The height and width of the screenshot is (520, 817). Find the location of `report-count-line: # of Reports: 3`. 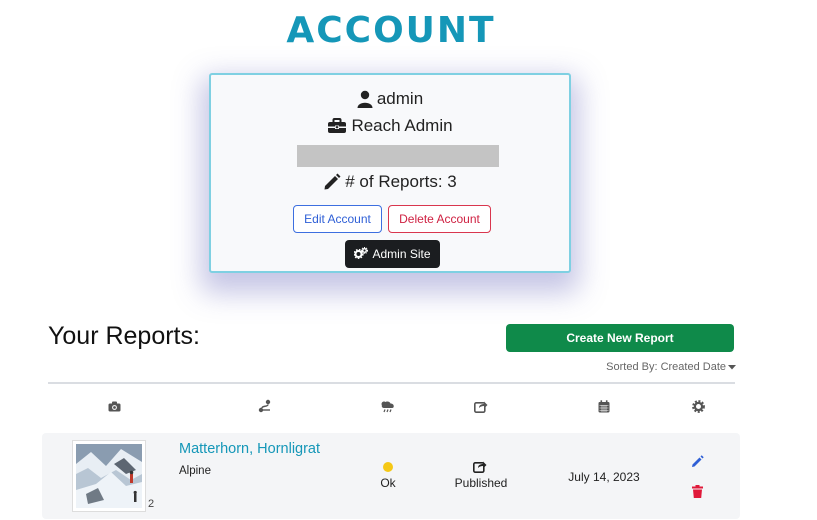

report-count-line: # of Reports: 3 is located at coordinates (390, 182).